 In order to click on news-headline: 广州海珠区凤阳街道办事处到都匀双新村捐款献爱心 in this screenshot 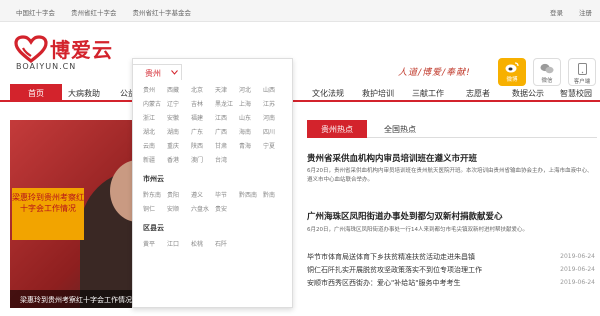, I will do `click(405, 216)`.